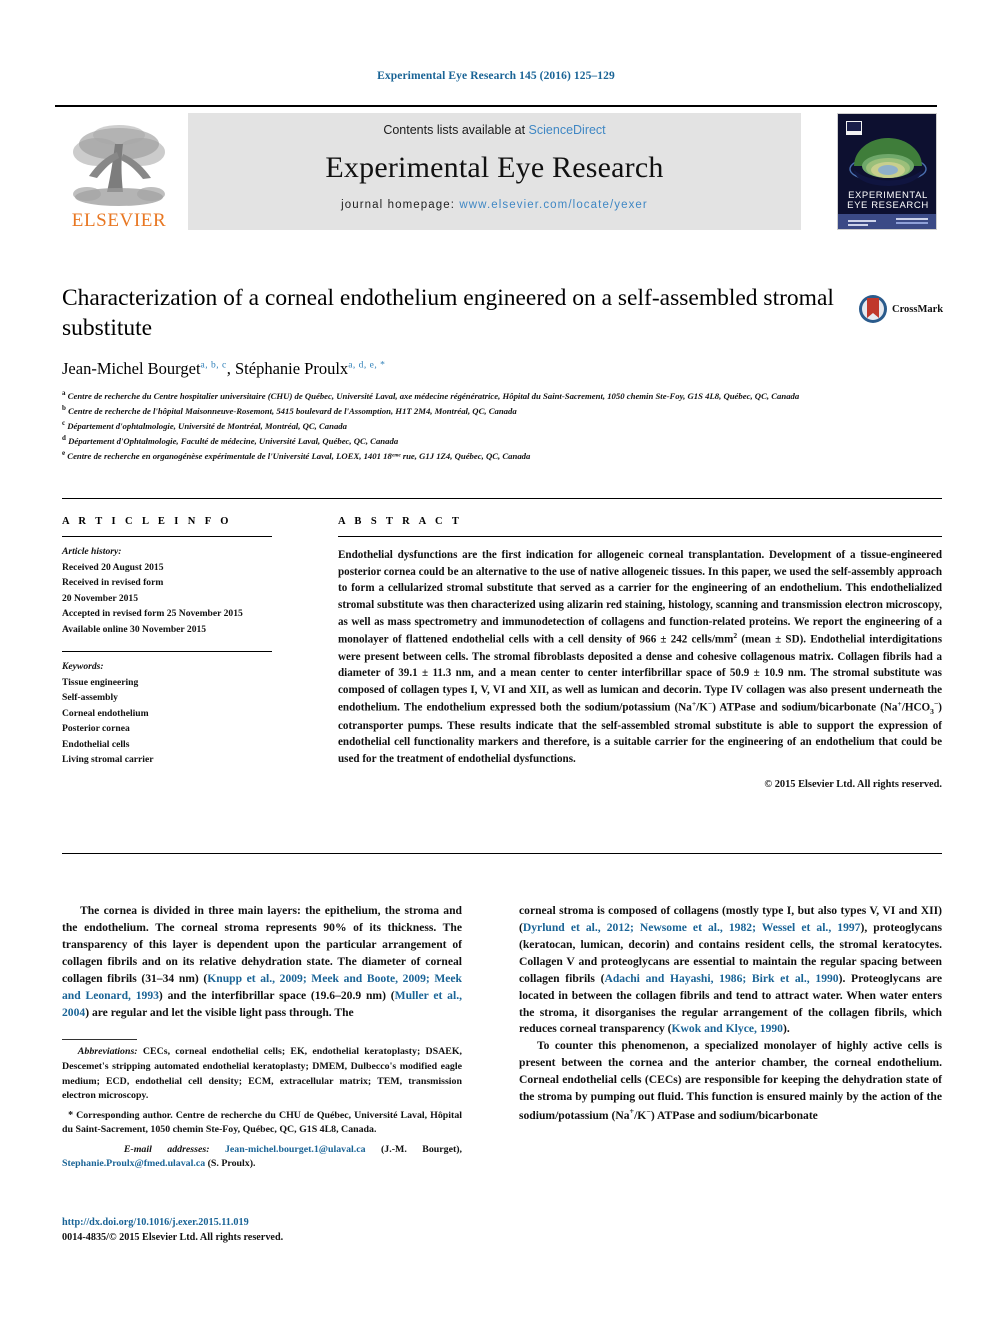  What do you see at coordinates (131, 368) in the screenshot?
I see `author-name: Jean-Michel Bourget` at bounding box center [131, 368].